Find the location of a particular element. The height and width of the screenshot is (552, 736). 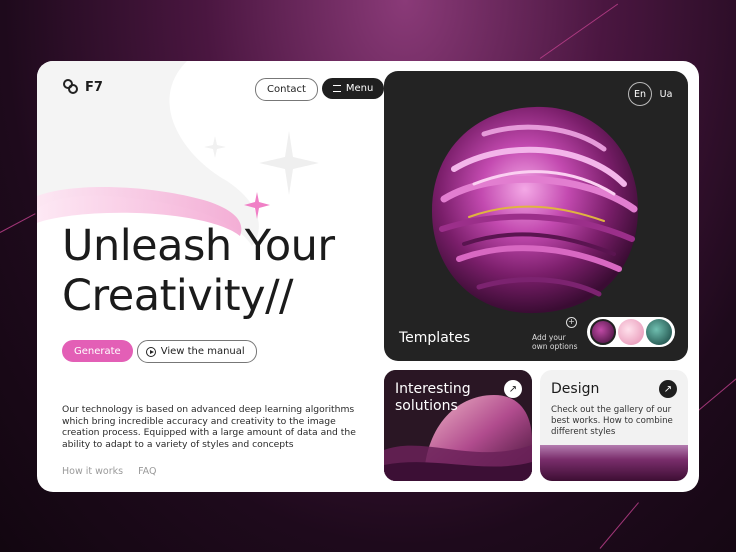

cta-group: Generate View the manual is located at coordinates (159, 351).